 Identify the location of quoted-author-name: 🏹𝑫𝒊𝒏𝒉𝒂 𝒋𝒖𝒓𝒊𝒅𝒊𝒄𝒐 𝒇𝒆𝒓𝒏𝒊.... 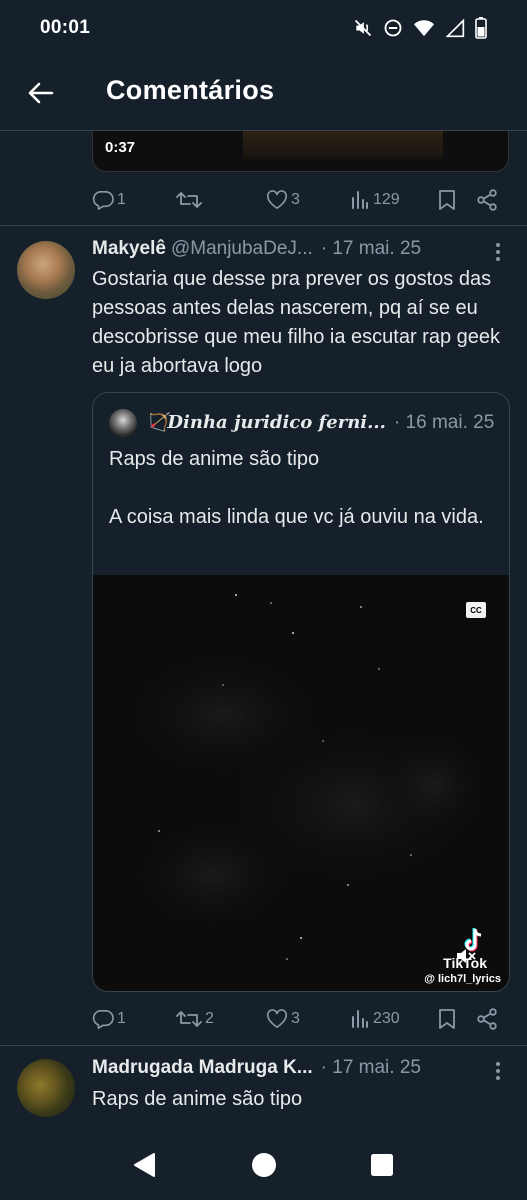
(265, 422).